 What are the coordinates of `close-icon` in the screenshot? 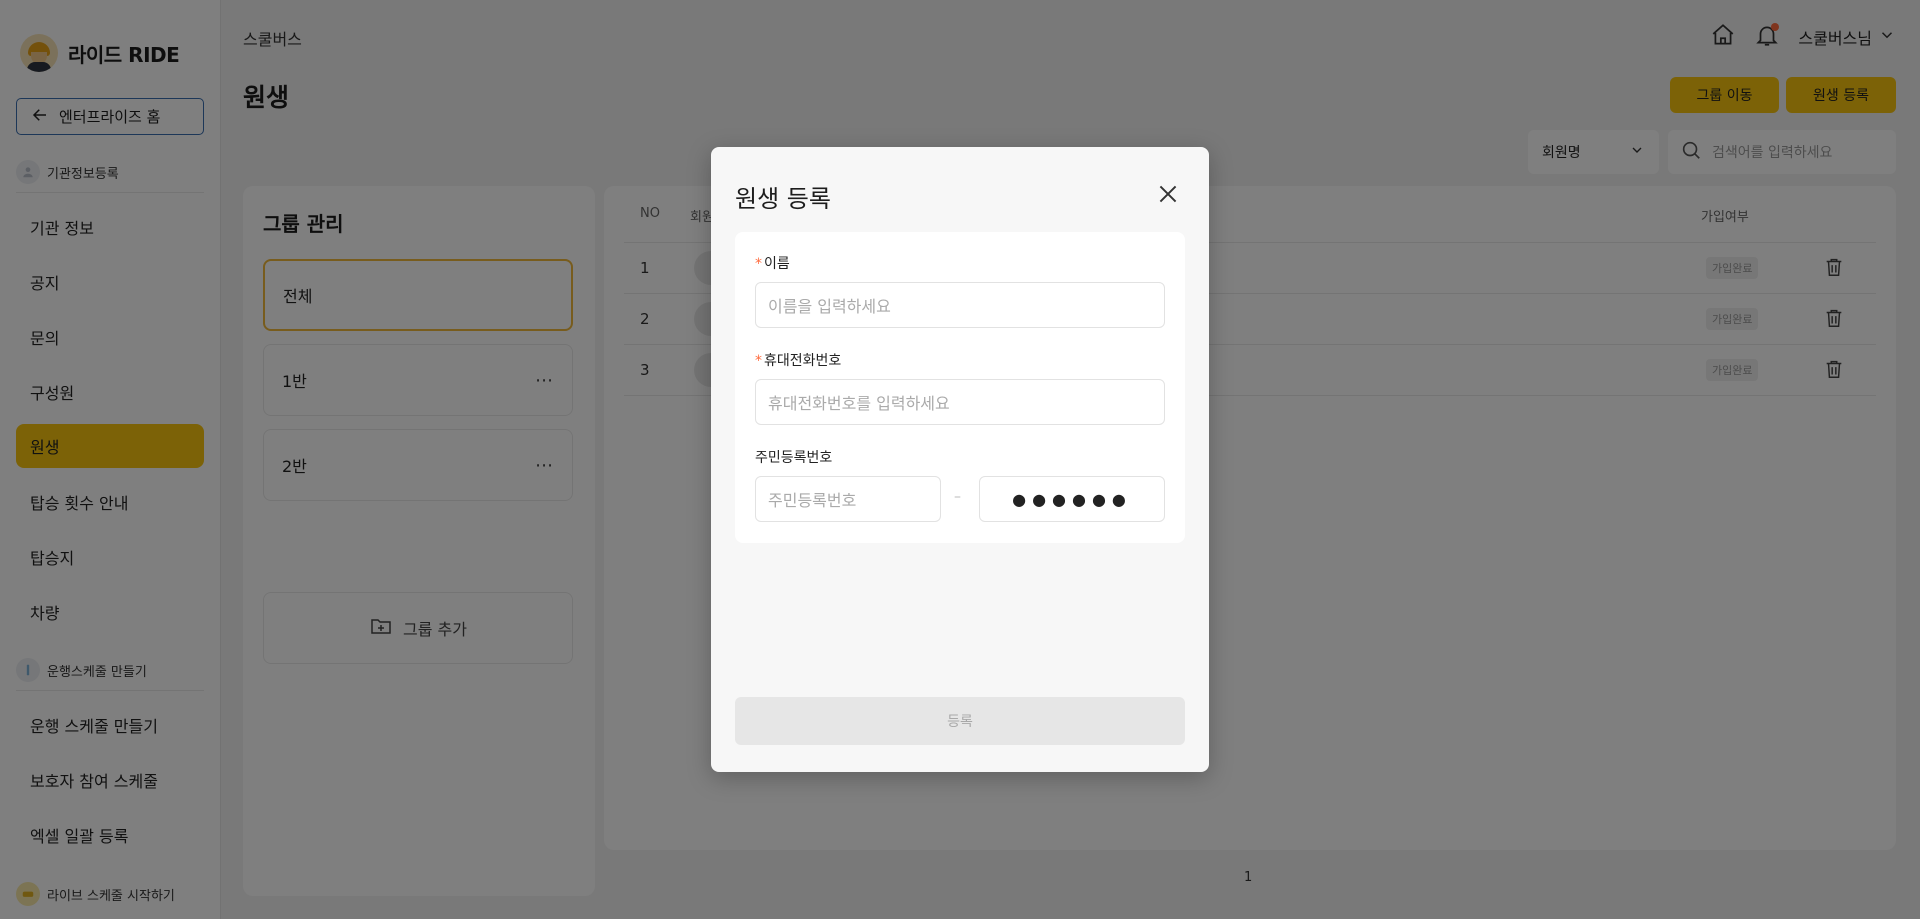 It's located at (1168, 194).